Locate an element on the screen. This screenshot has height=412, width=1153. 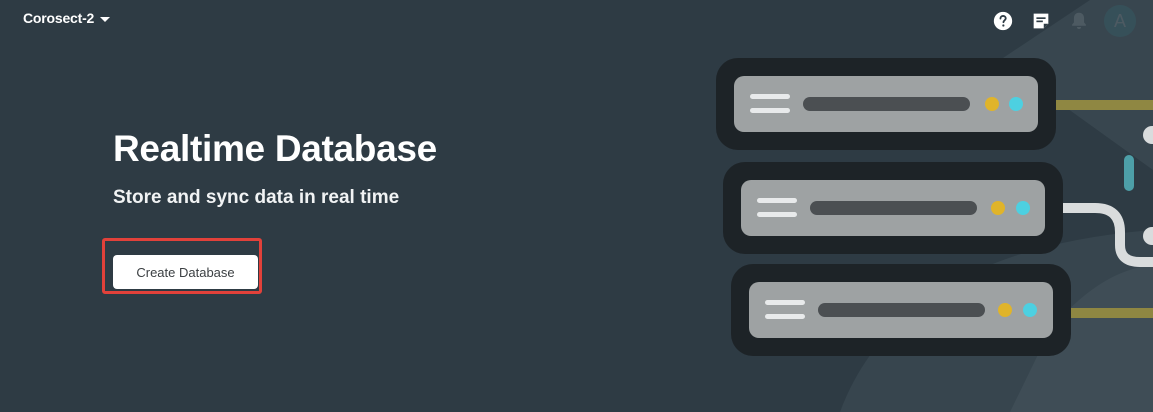
create-database-button: Create Database is located at coordinates (185, 272).